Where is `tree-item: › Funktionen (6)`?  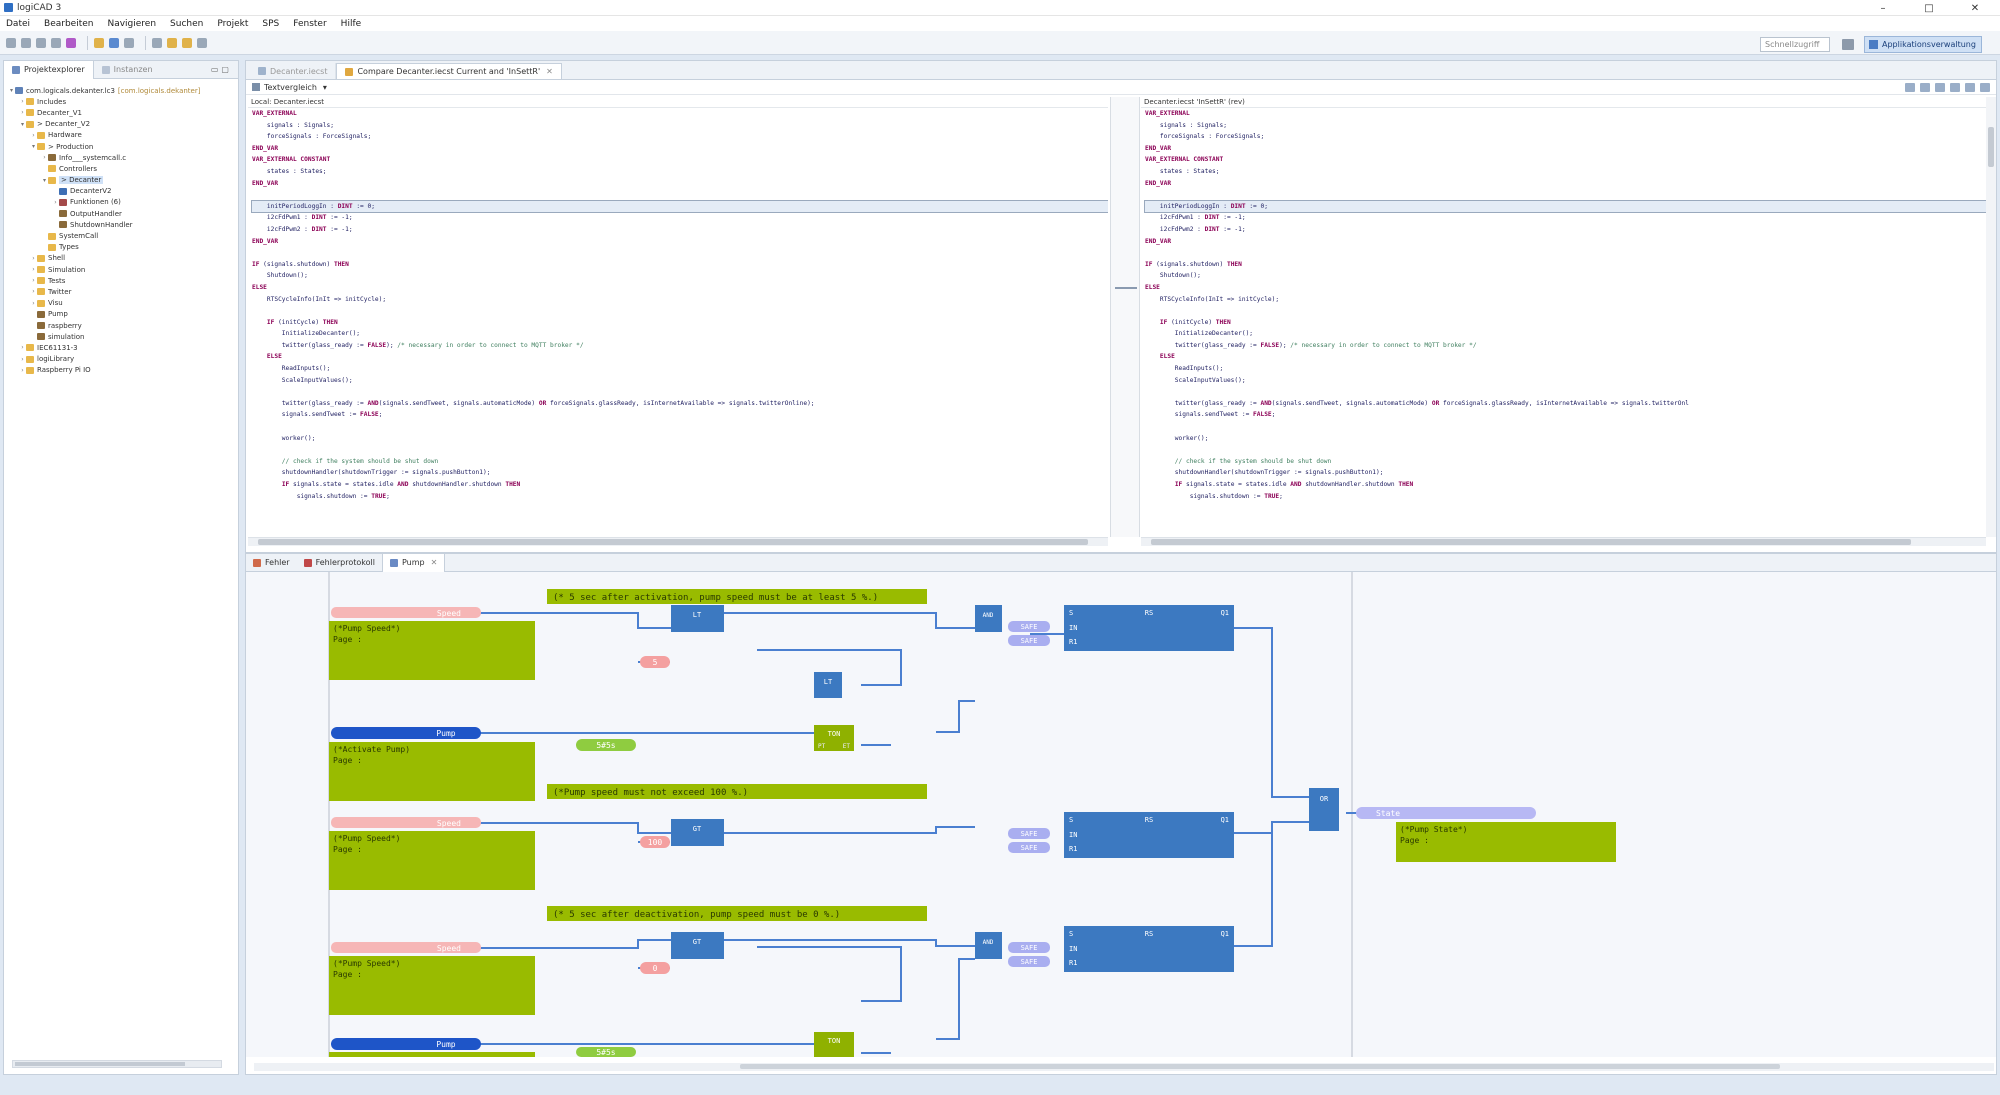
tree-item: › Funktionen (6) is located at coordinates (121, 202).